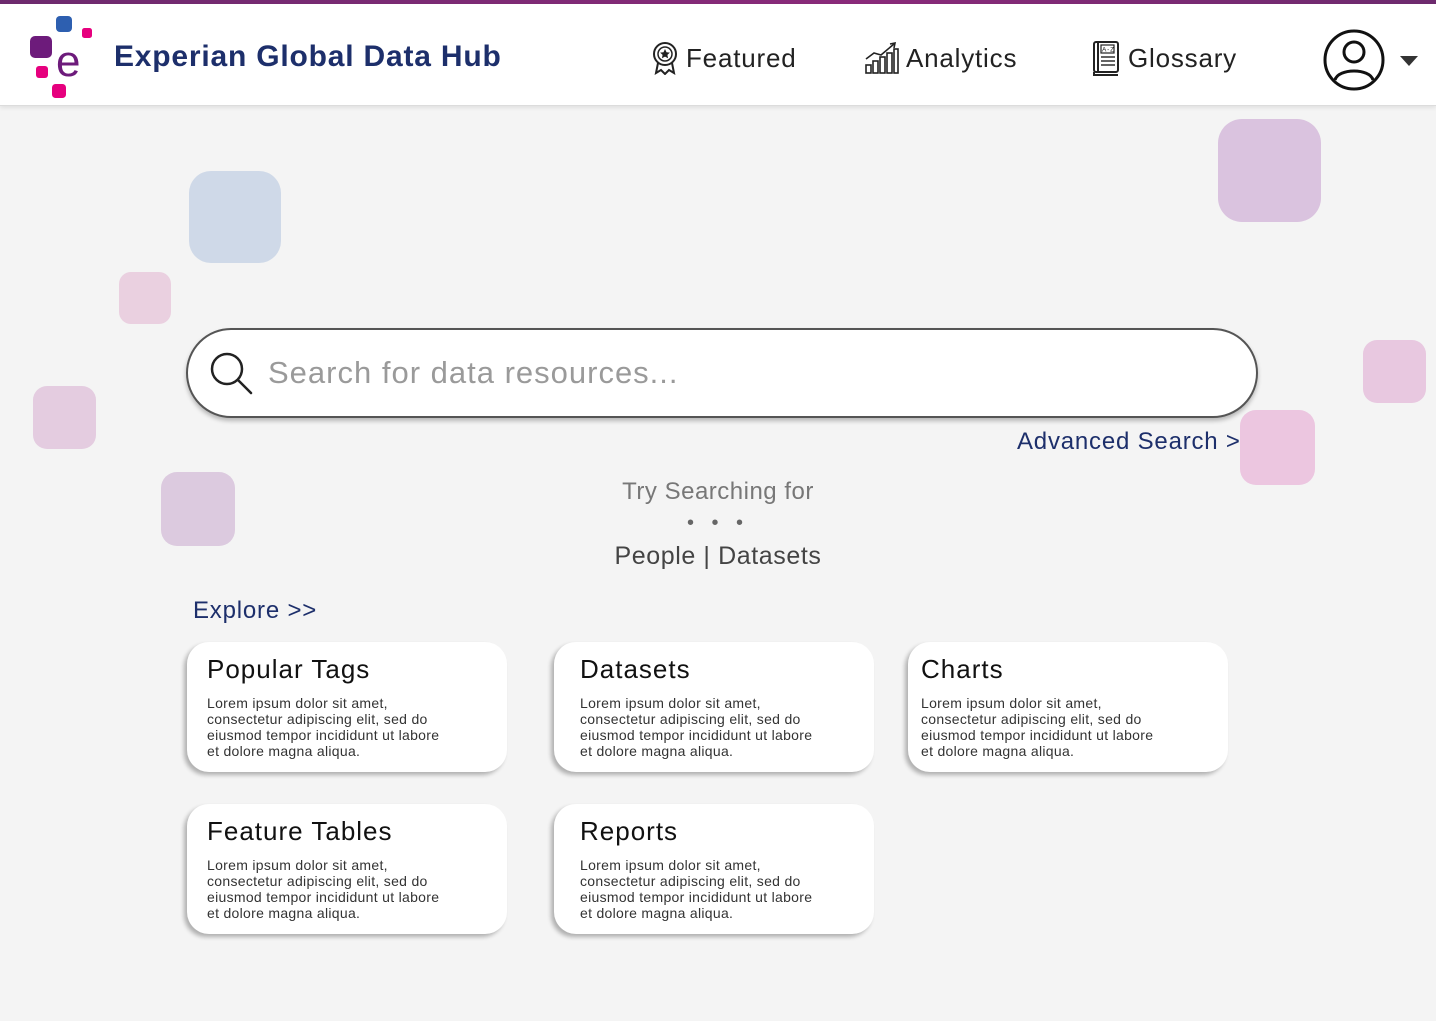 Image resolution: width=1436 pixels, height=1021 pixels. I want to click on a-z-book-icon: A-Z, so click(1106, 58).